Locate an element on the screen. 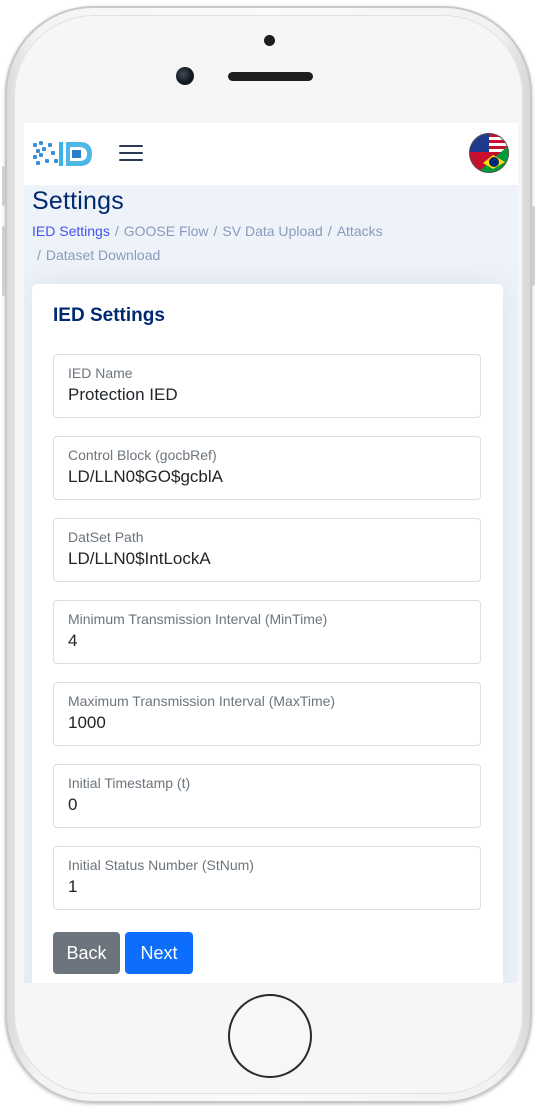  page-title: Settings is located at coordinates (78, 201).